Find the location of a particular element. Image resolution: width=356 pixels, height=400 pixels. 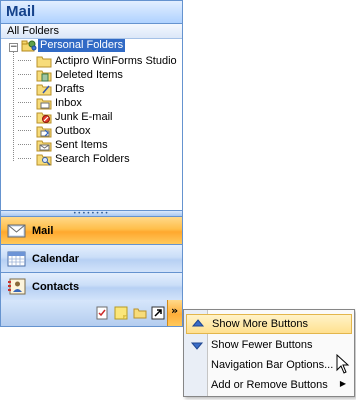

tree-item-label: Outbox is located at coordinates (73, 131).